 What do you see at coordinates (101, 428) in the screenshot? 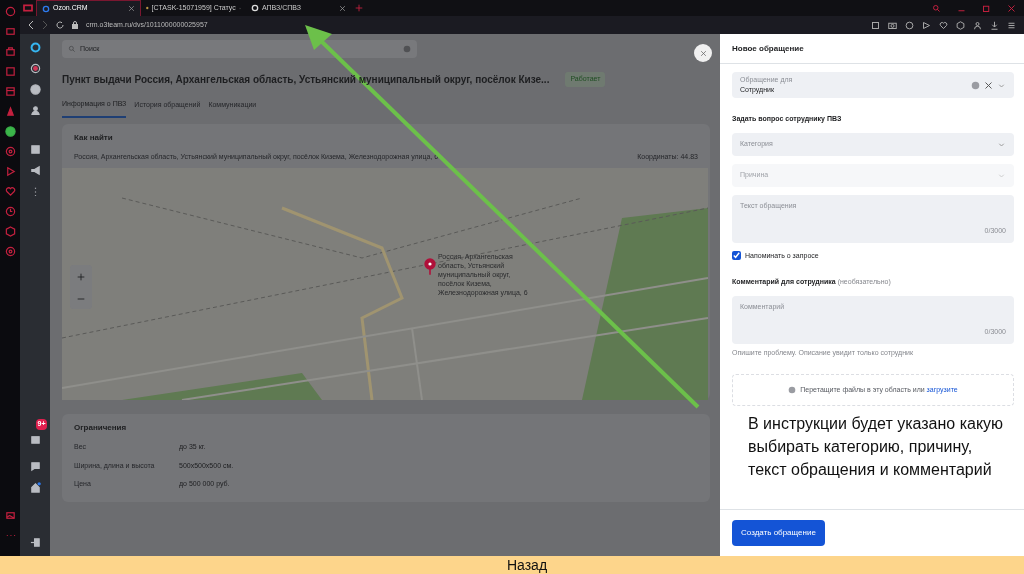
I see `card-title: Ограничения` at bounding box center [101, 428].